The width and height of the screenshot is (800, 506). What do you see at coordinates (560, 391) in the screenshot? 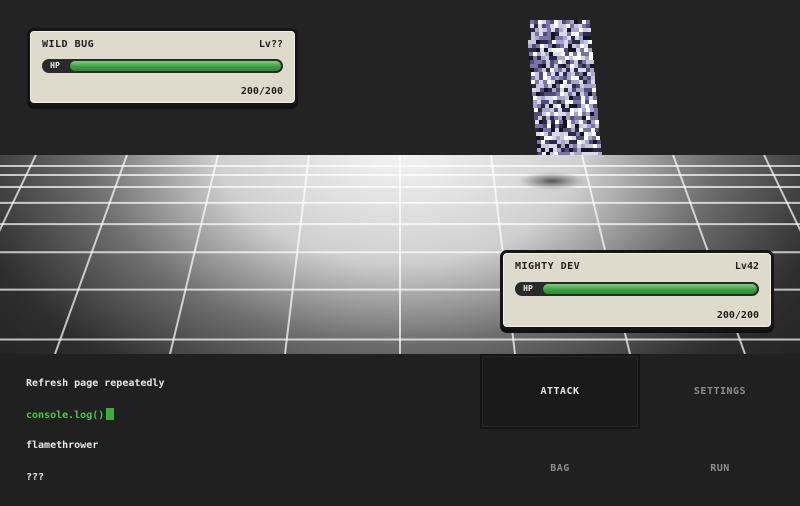
I see `attack-button: ATTACK` at bounding box center [560, 391].